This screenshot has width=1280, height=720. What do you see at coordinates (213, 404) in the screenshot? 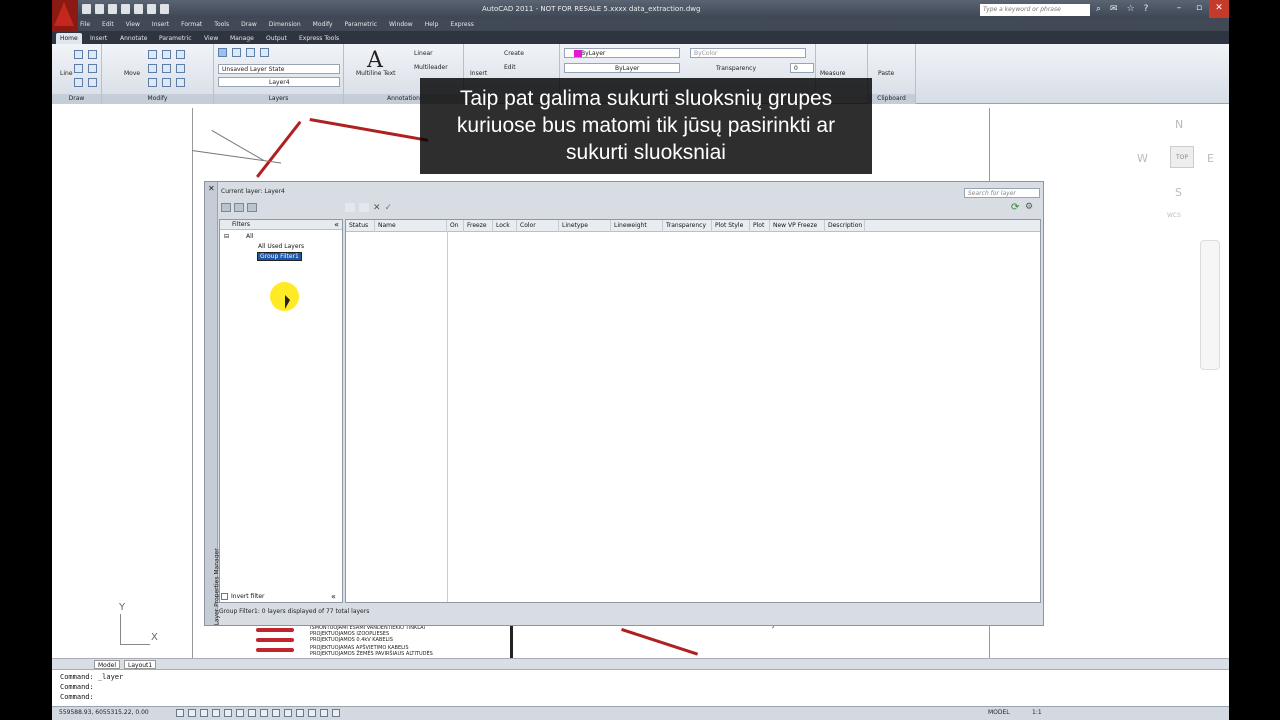
I see `palette-title-bar: ✕ Layer Properties Manager` at bounding box center [213, 404].